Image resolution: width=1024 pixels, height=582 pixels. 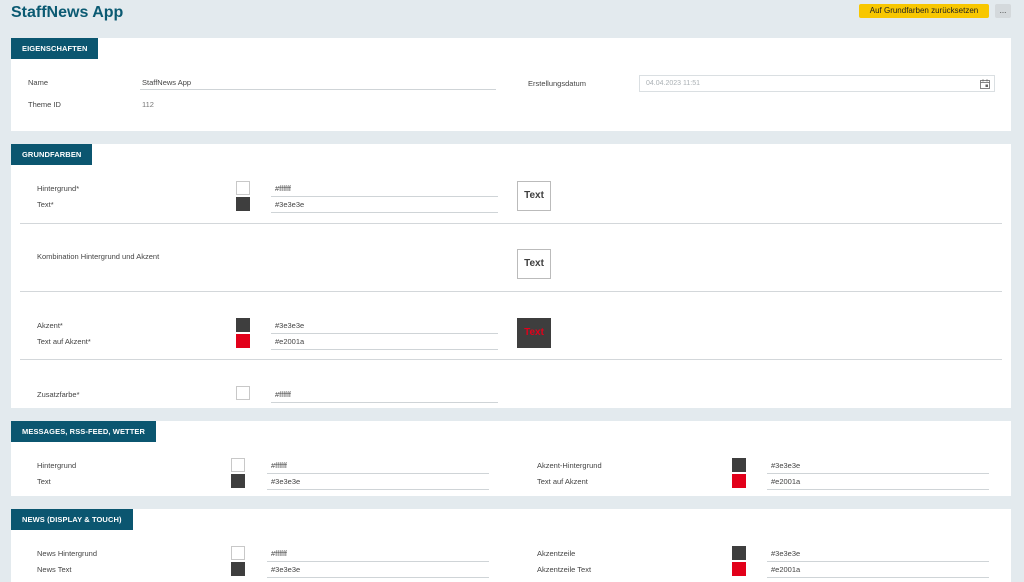 I want to click on news-accent-line-underline, so click(x=878, y=561).